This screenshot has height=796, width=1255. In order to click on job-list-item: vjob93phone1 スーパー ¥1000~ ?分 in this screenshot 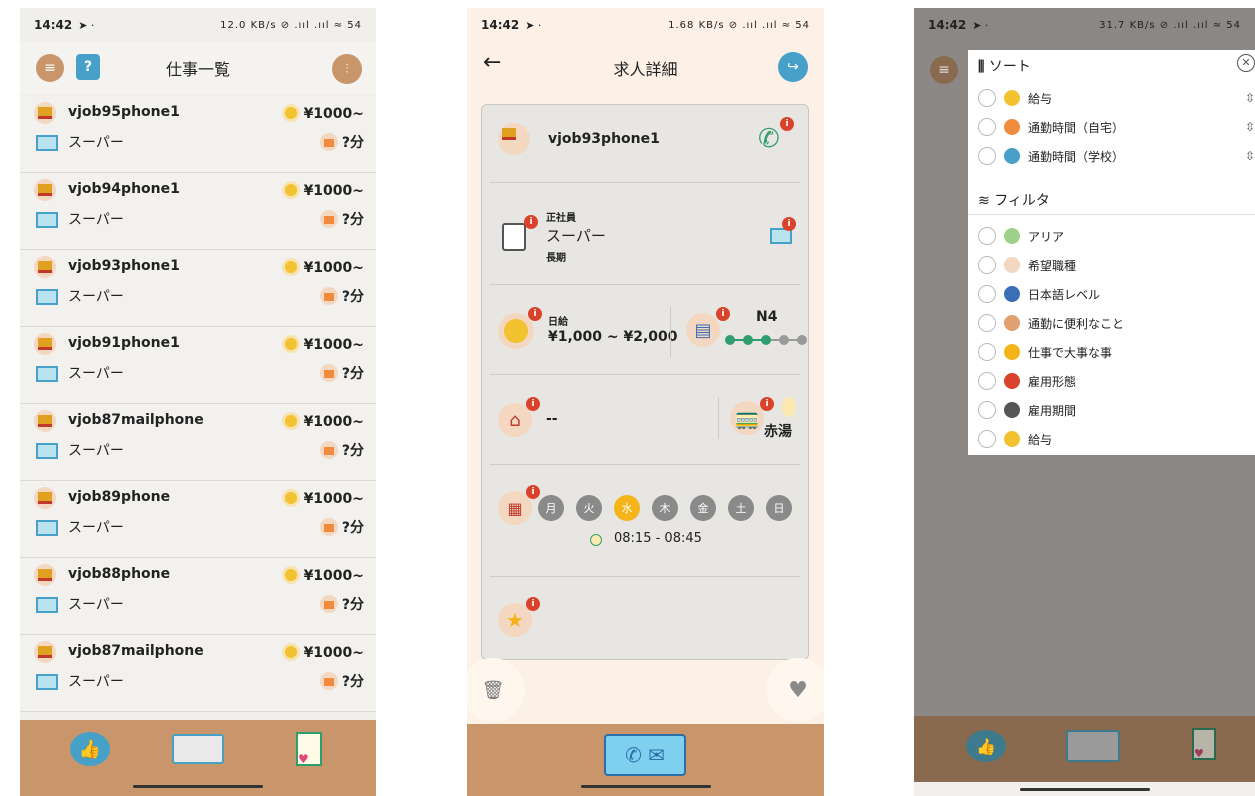, I will do `click(198, 288)`.